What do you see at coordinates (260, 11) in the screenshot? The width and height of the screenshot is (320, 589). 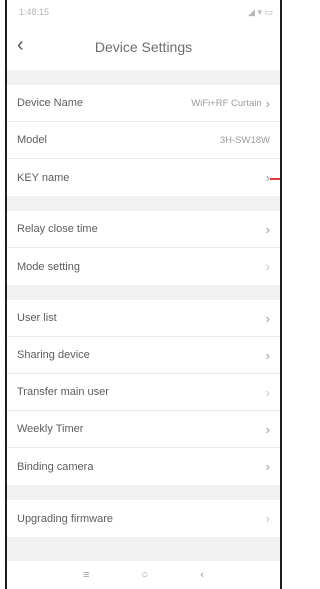 I see `status-icons: ◢ ▾ ▭` at bounding box center [260, 11].